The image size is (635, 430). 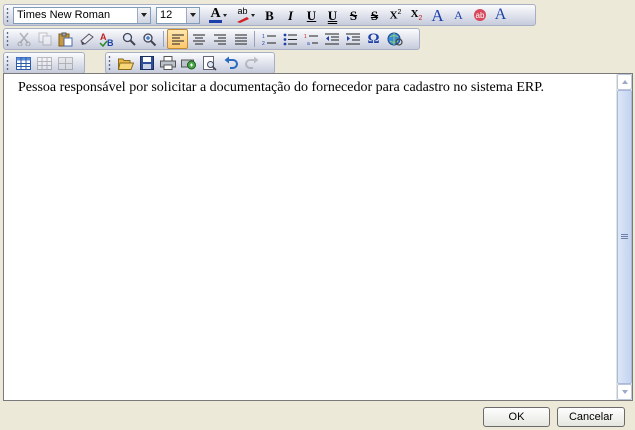 I want to click on numbered-list-button: 12, so click(x=268, y=39).